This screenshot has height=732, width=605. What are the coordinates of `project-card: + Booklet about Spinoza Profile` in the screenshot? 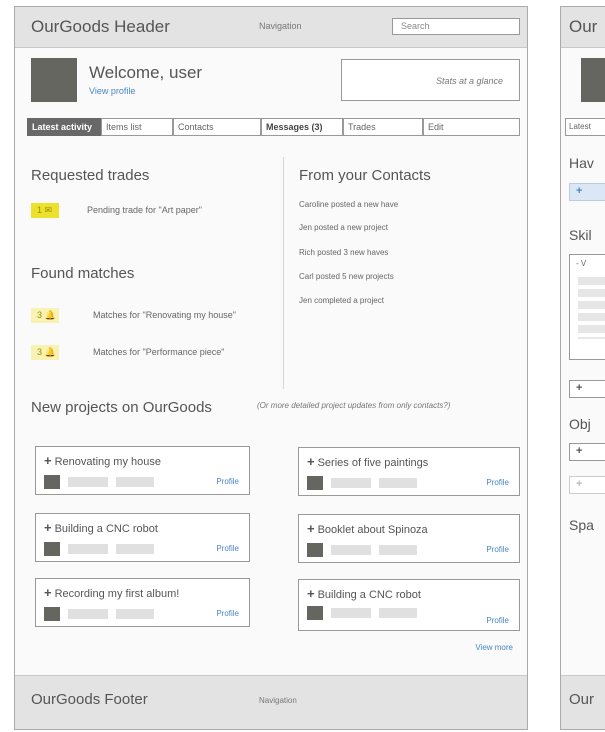 It's located at (409, 538).